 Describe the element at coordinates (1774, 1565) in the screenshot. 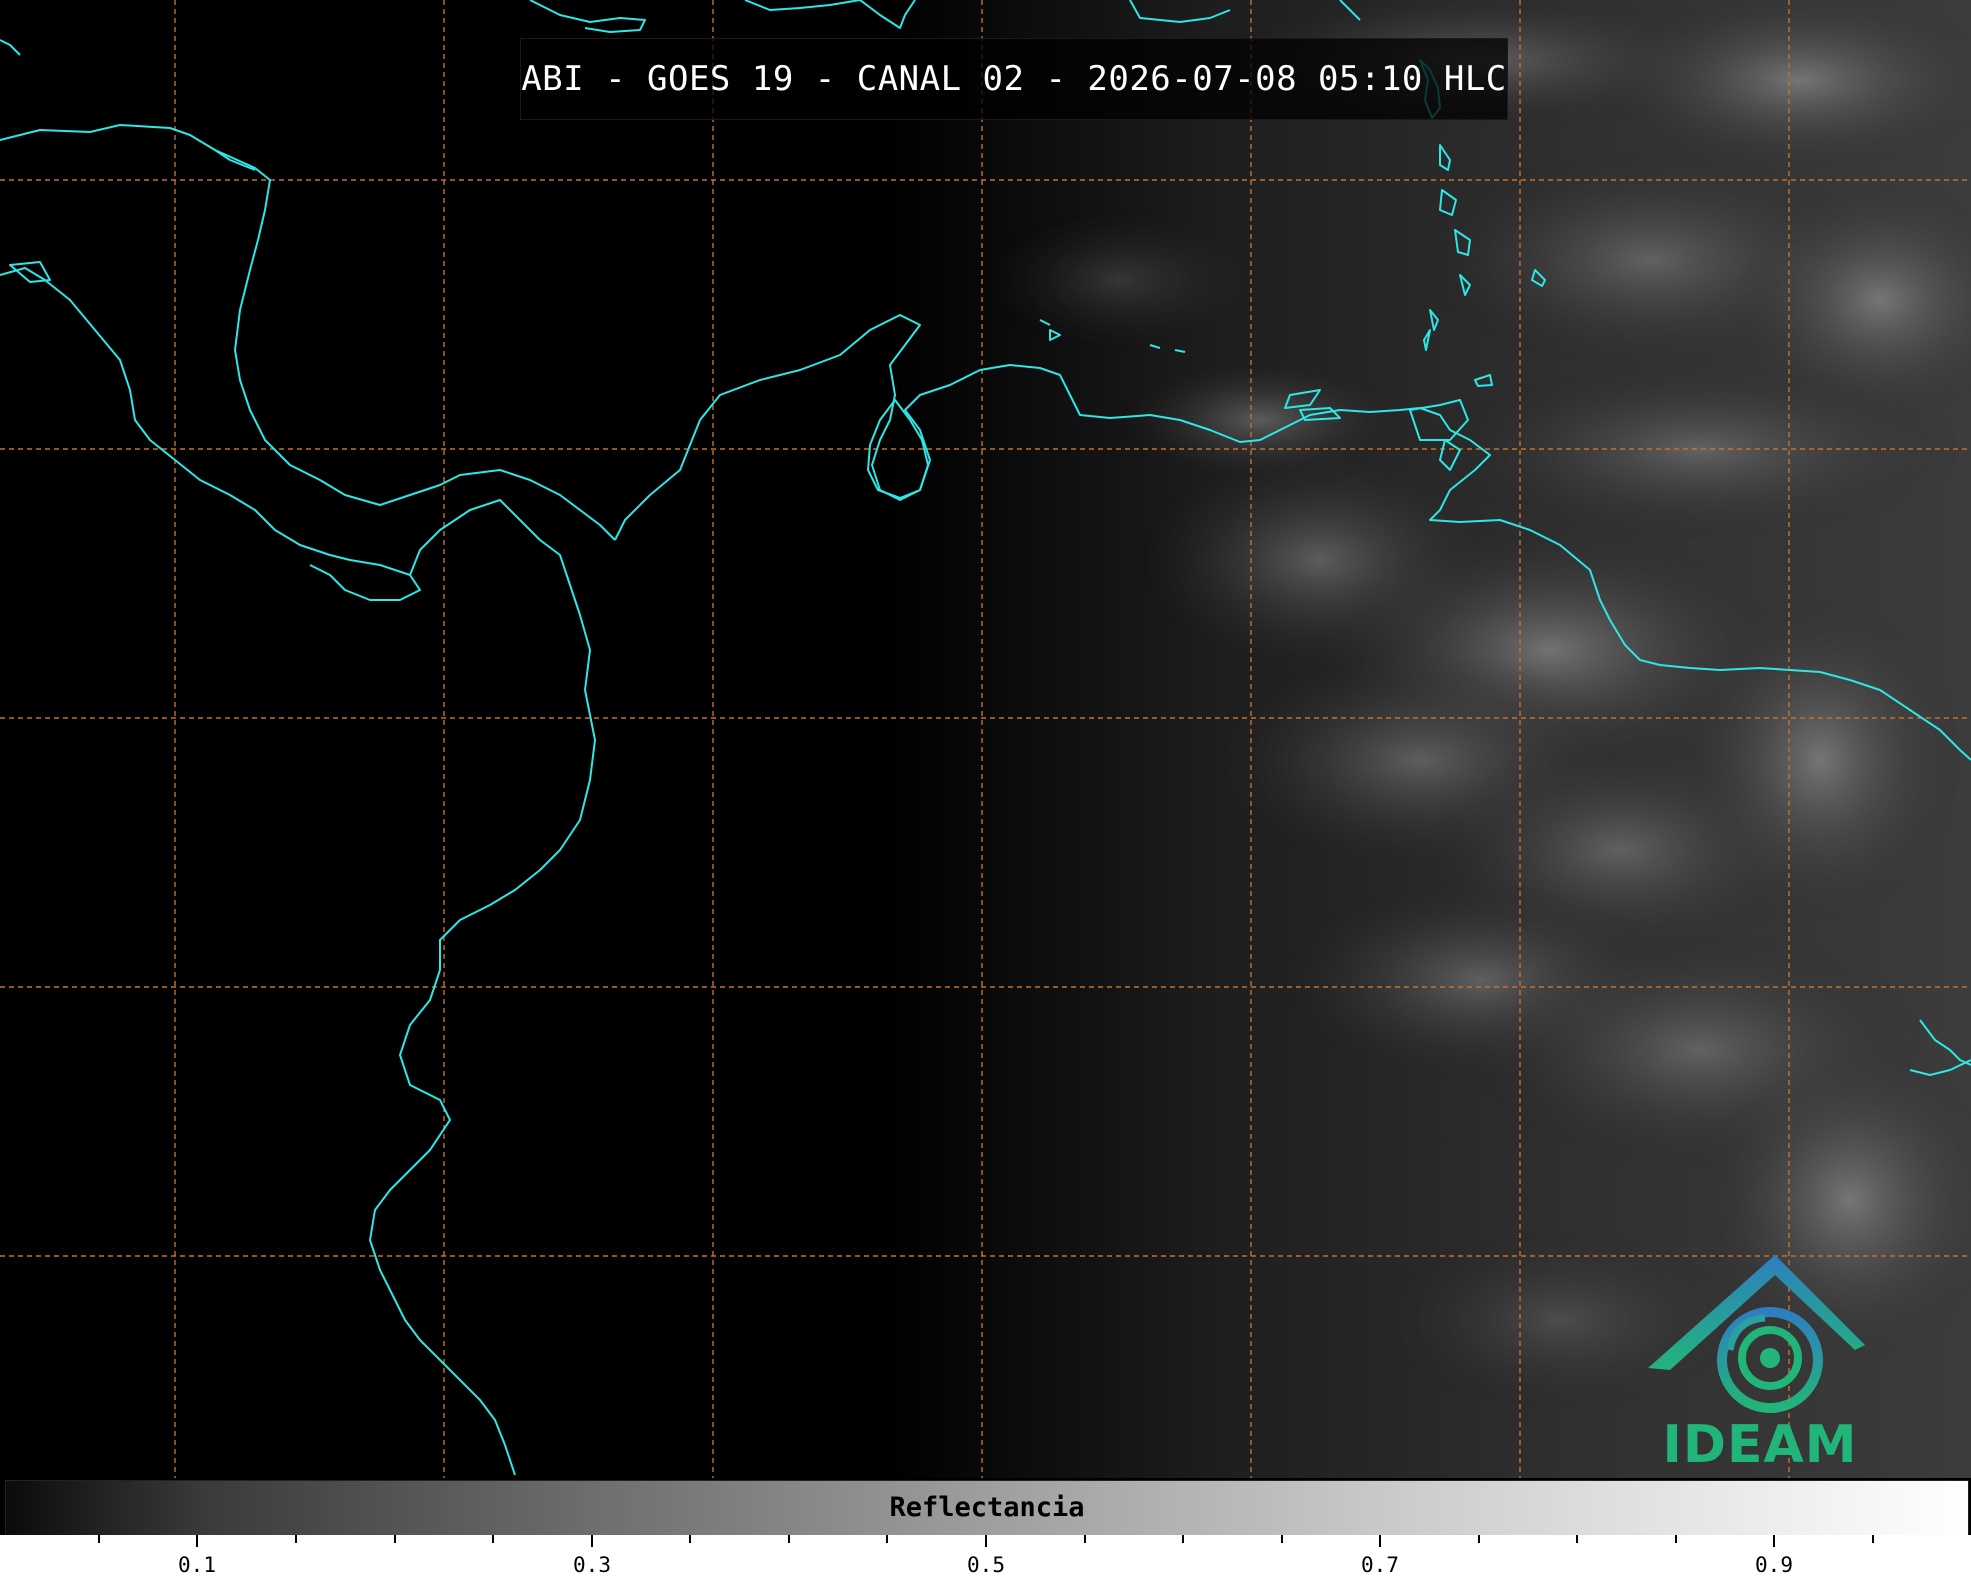

I see `colorbar-tick-label: 0.9` at that location.